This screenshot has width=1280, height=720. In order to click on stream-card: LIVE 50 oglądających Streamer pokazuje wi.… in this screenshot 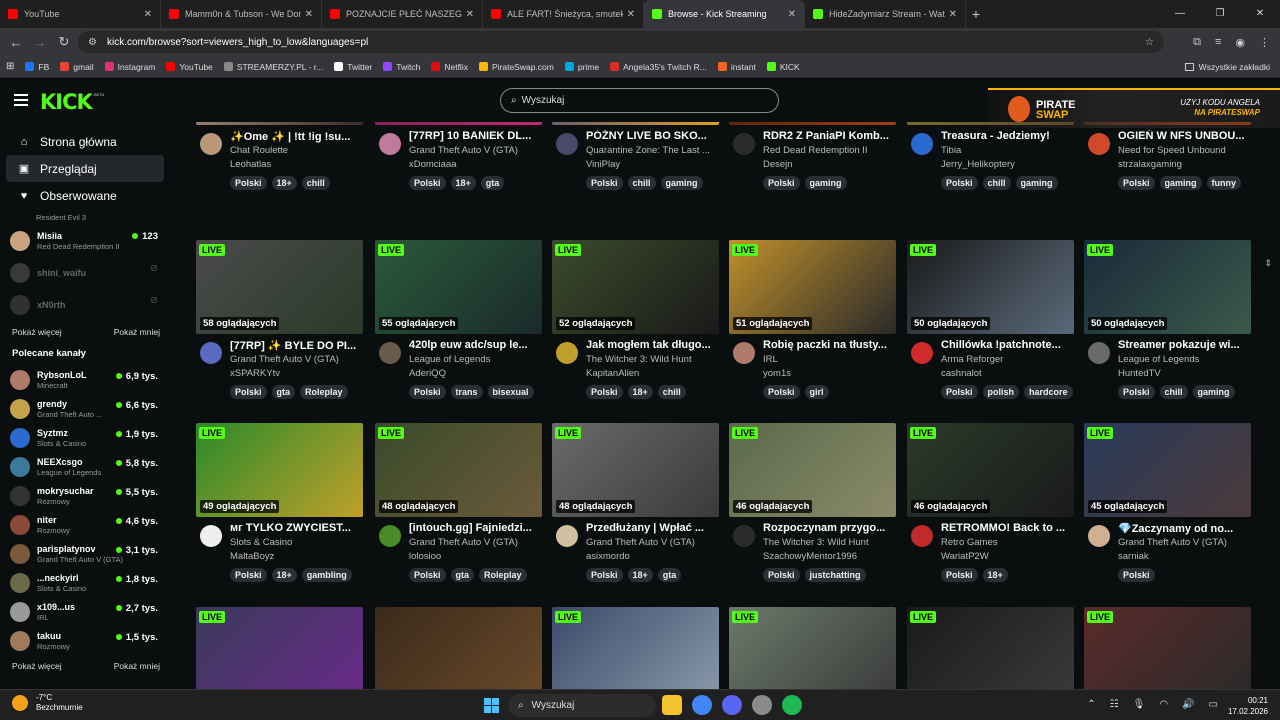, I will do `click(1167, 322)`.